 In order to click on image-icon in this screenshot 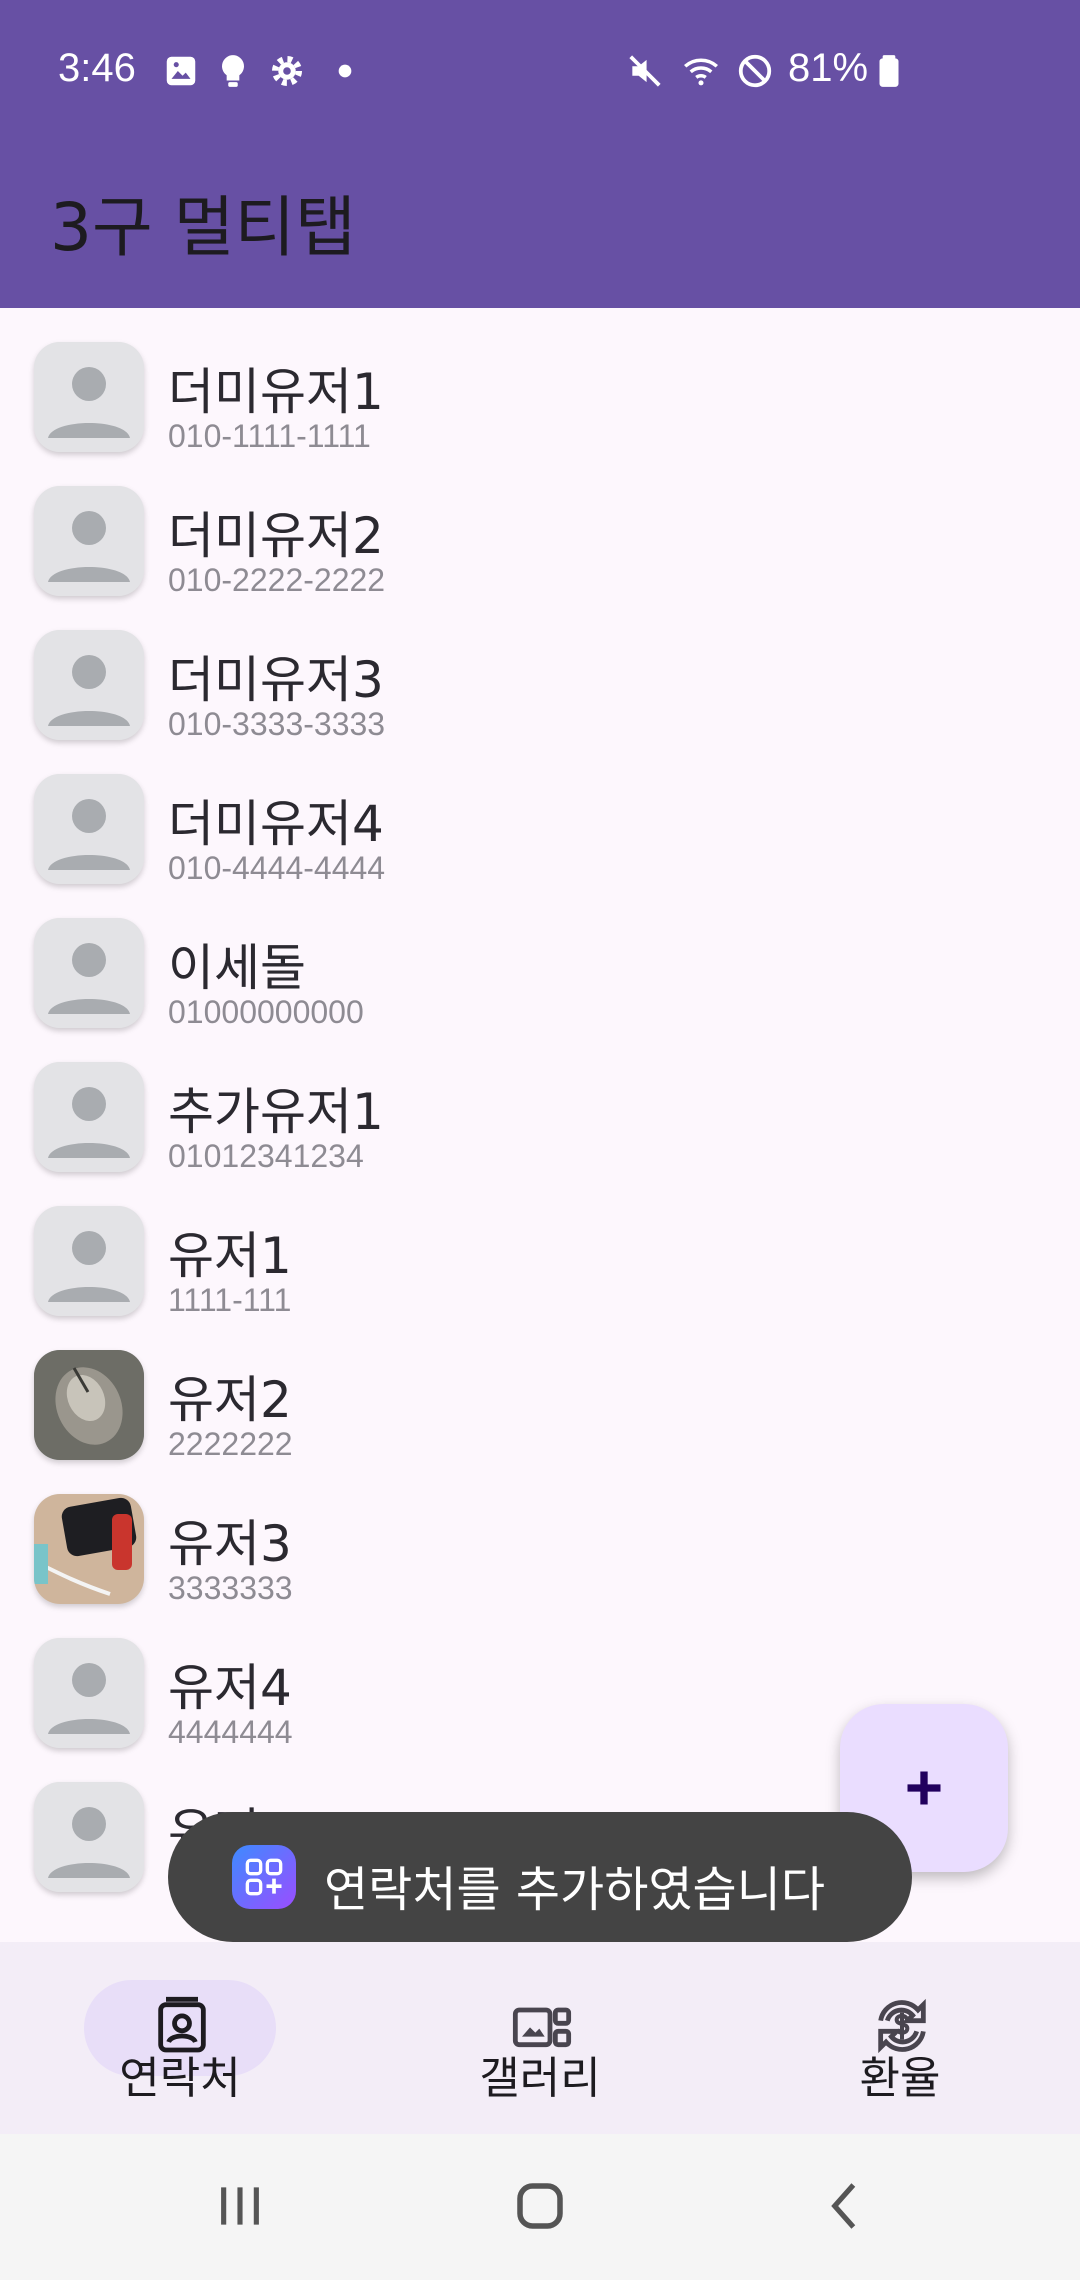, I will do `click(181, 71)`.